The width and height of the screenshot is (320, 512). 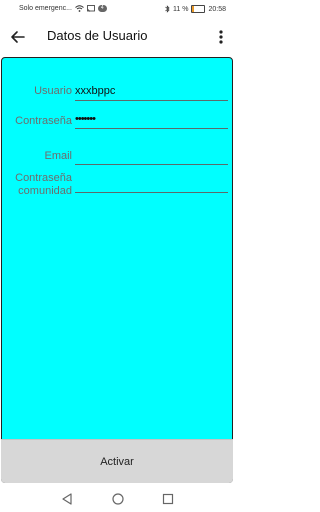 I want to click on contrasena-comunidad-field, so click(x=150, y=185).